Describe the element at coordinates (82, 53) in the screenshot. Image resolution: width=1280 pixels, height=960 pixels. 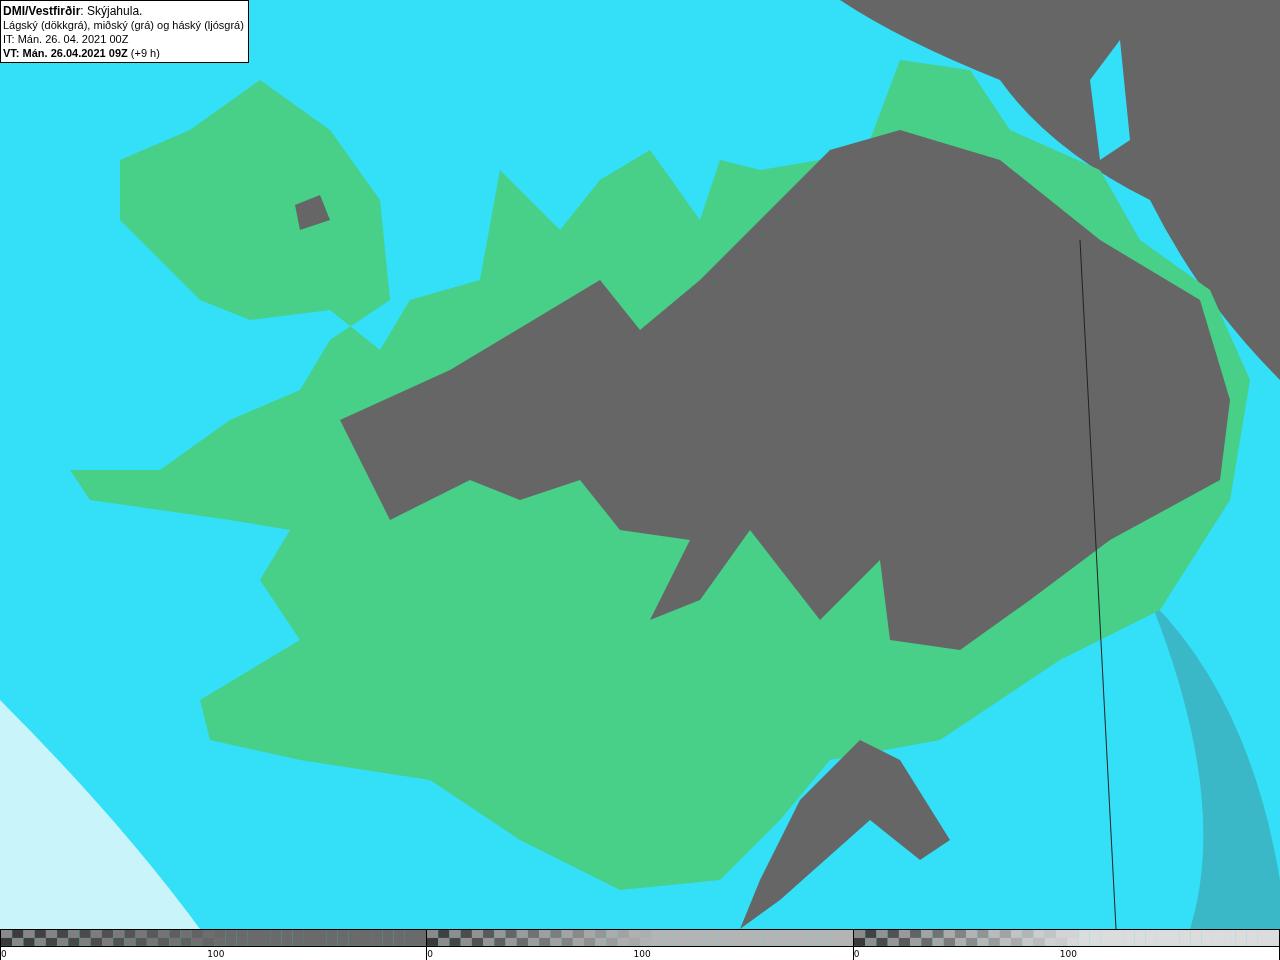
I see `caption-line: VT: Mán. 26.04.2021 09Z (+9 h)` at that location.